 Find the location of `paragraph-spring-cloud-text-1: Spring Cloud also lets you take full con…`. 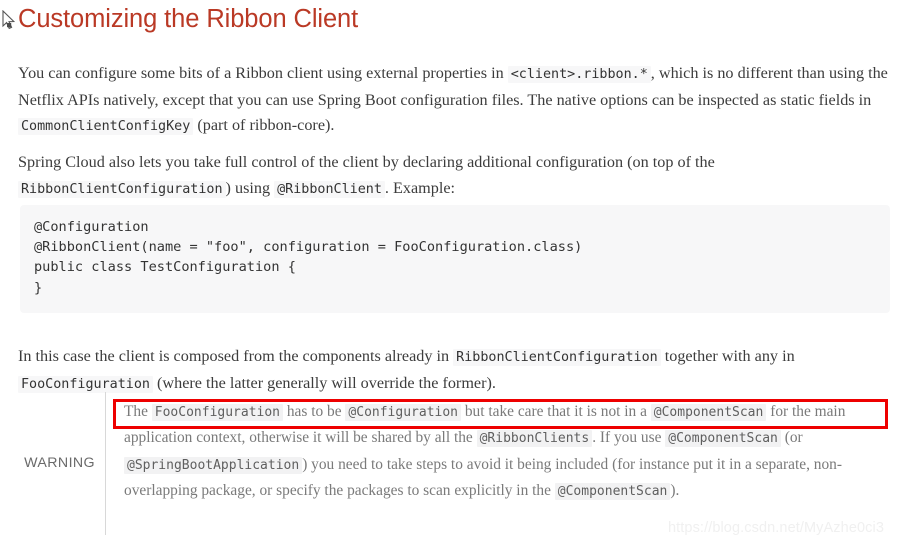

paragraph-spring-cloud-text-1: Spring Cloud also lets you take full con… is located at coordinates (366, 162).